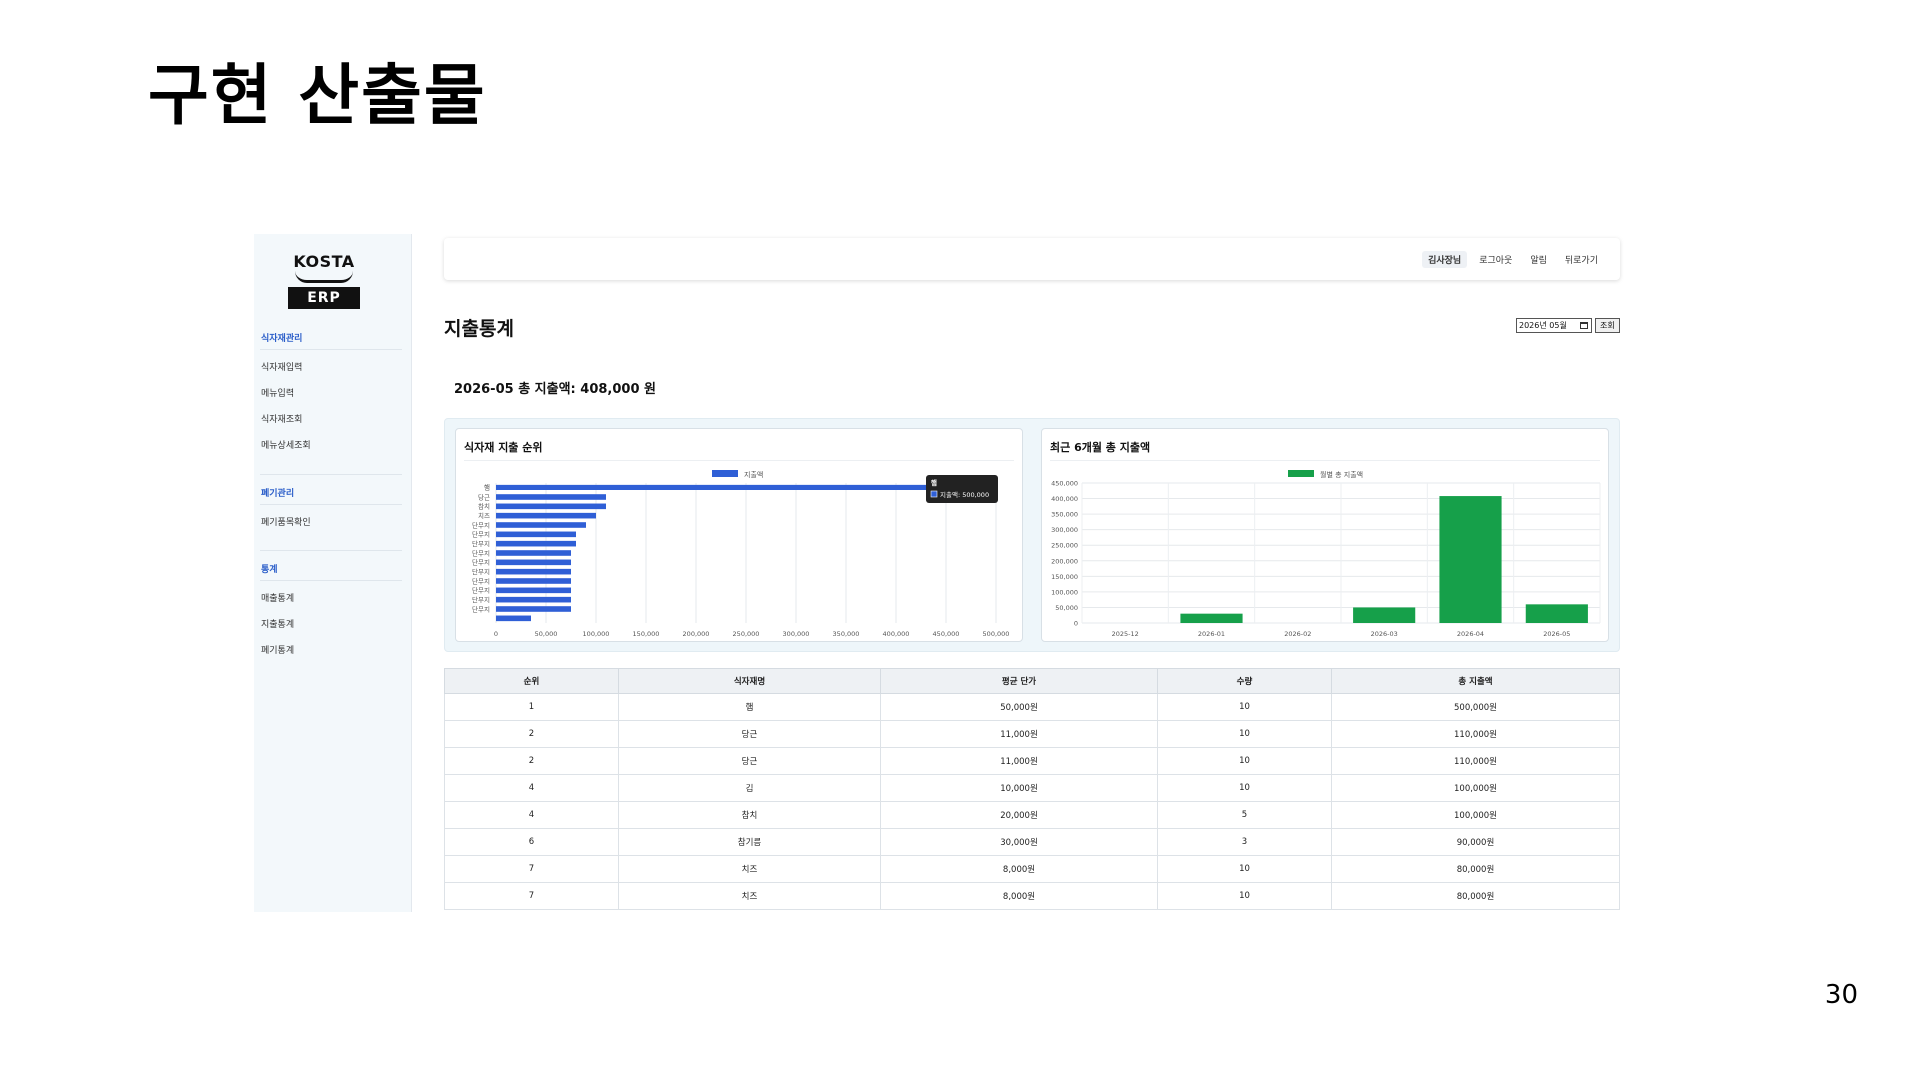  What do you see at coordinates (331, 451) in the screenshot?
I see `sidebar-item-menu-detail: 메뉴상세조회` at bounding box center [331, 451].